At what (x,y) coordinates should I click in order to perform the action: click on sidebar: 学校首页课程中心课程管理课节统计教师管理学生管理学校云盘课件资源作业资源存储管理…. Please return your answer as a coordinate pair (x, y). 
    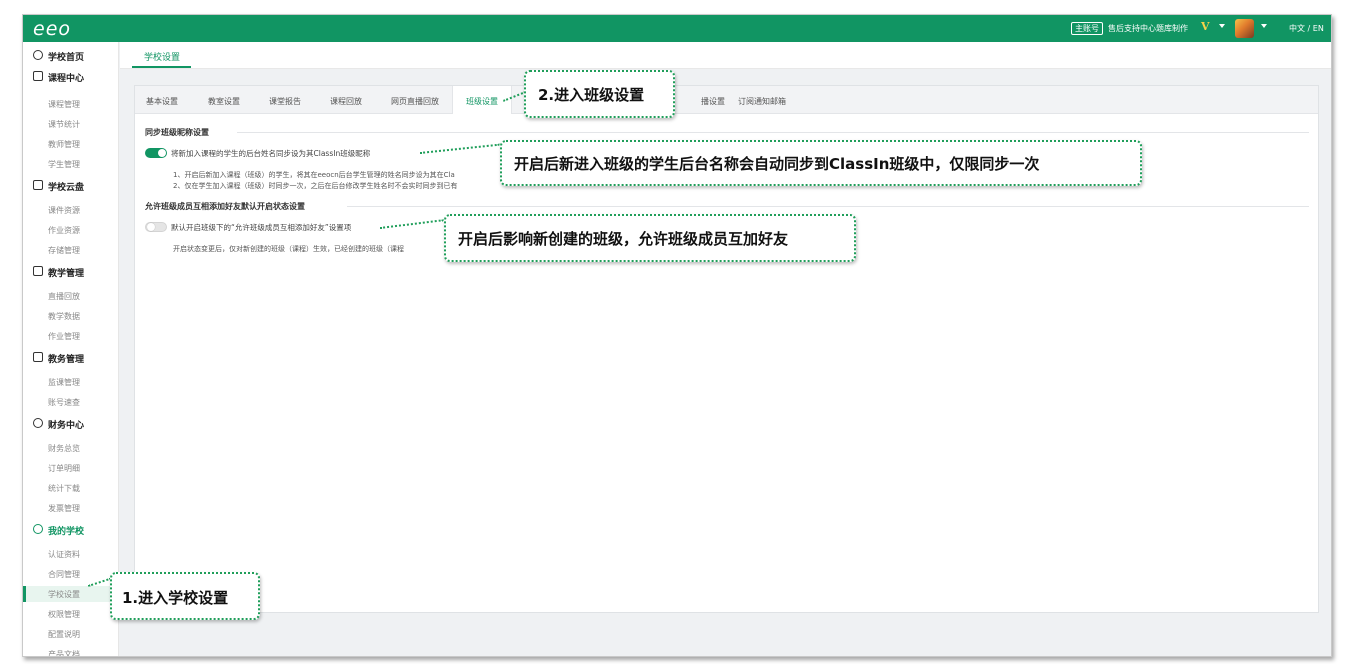
    Looking at the image, I should click on (71, 349).